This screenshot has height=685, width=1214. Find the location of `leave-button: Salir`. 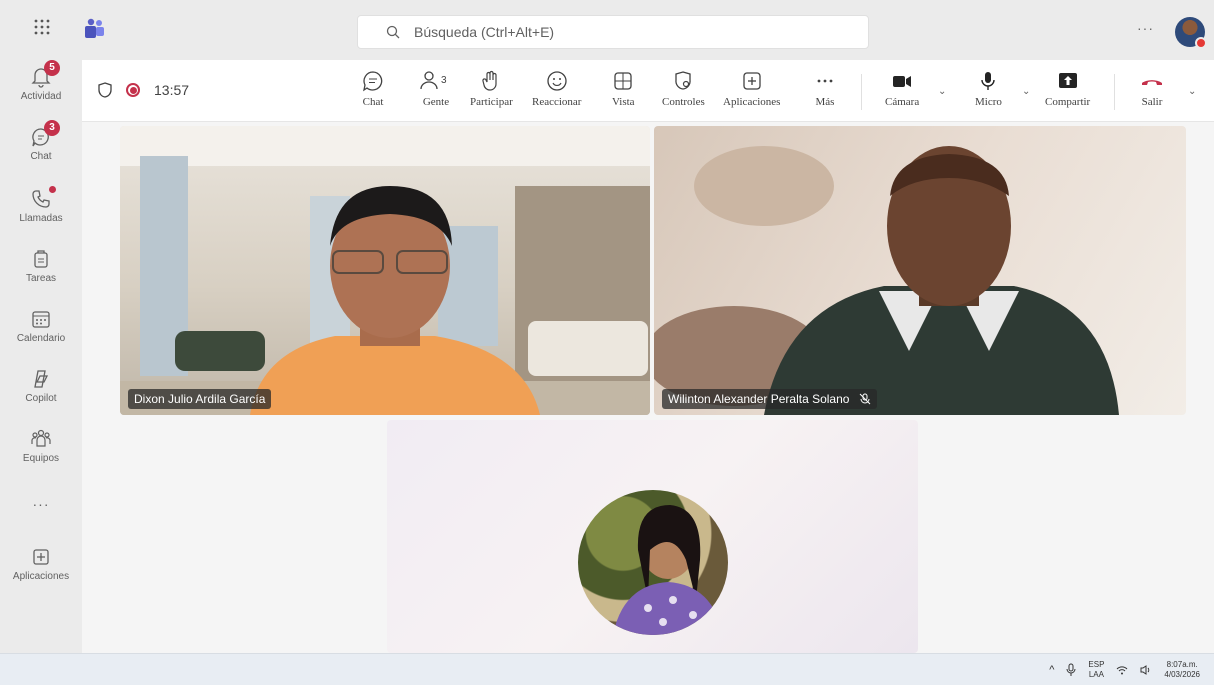

leave-button: Salir is located at coordinates (1152, 89).